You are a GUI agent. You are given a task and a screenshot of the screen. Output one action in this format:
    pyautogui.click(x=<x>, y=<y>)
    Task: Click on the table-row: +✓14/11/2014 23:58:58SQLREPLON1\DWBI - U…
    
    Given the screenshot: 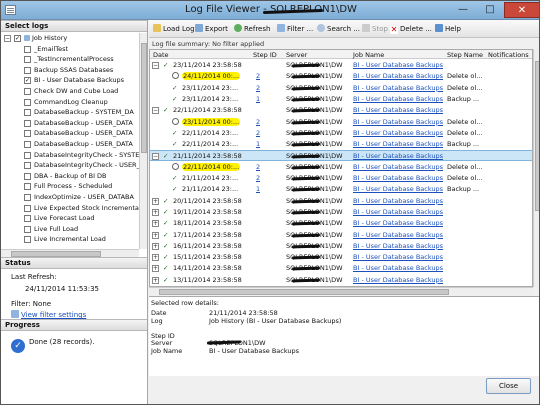 What is the action you would take?
    pyautogui.click(x=341, y=268)
    